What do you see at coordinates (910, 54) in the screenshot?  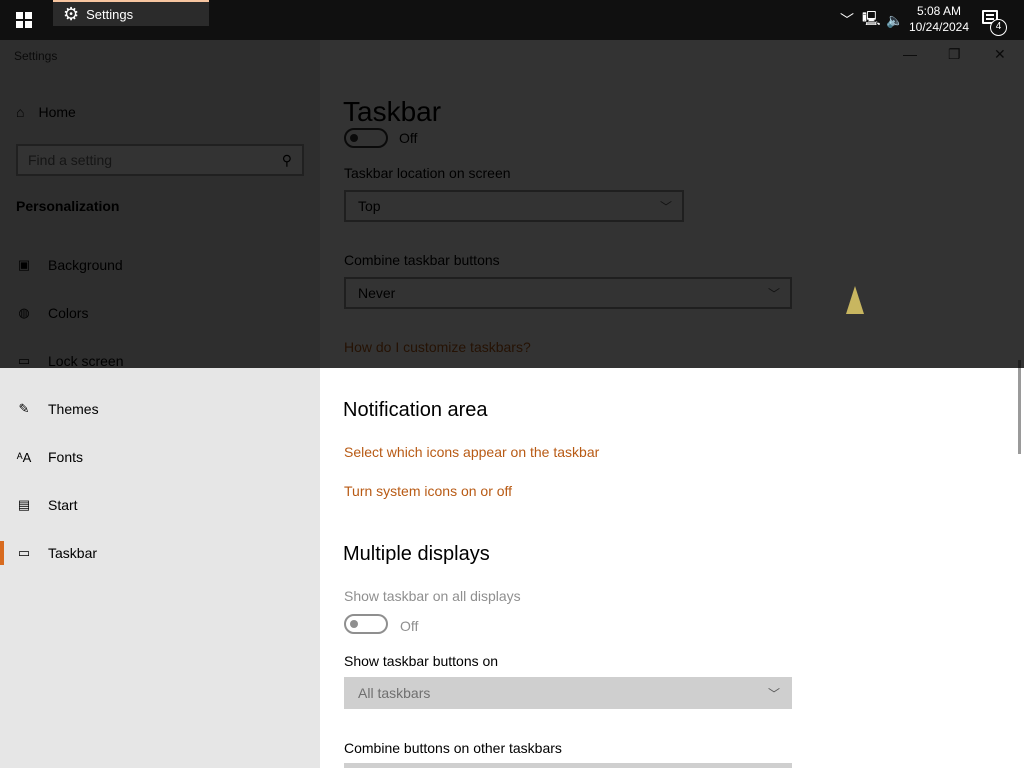 I see `minimize-button: —` at bounding box center [910, 54].